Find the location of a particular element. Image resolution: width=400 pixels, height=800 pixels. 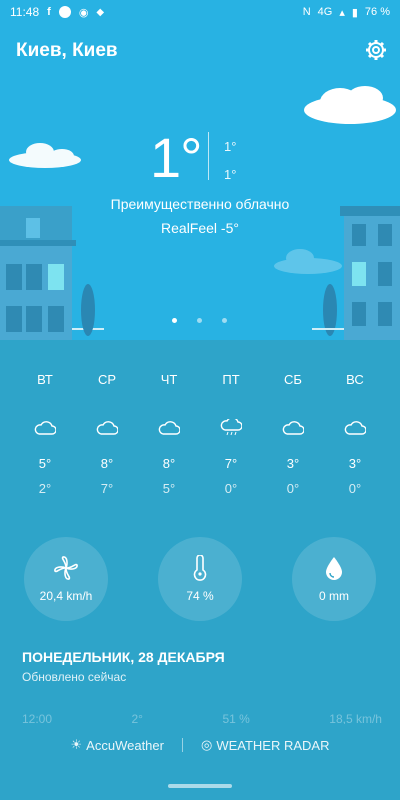

high-temp: 1° is located at coordinates (230, 146).